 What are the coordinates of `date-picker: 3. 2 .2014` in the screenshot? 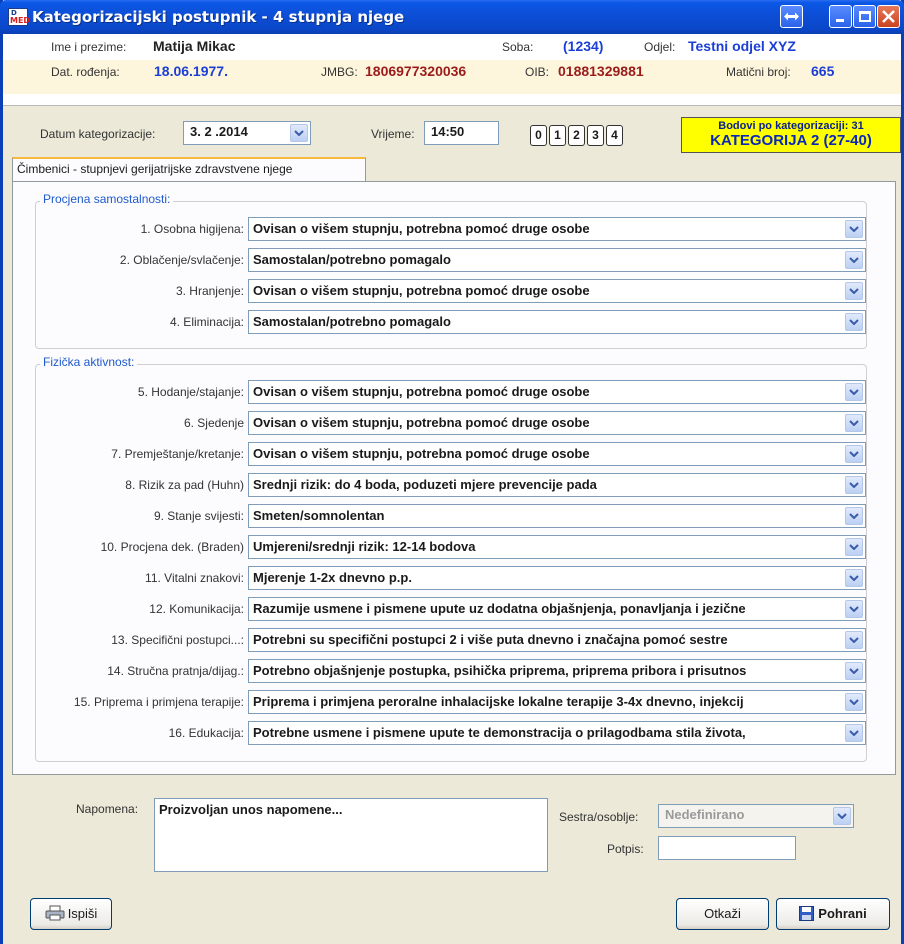 It's located at (247, 133).